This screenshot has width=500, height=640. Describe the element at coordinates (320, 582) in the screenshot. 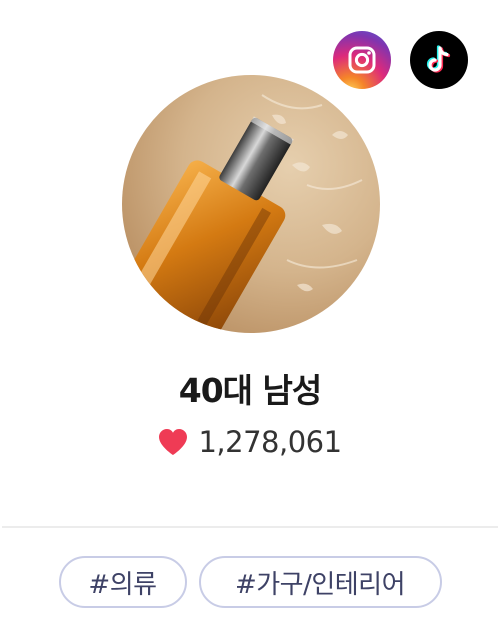

I see `tag-chip: #가구/인테리어` at that location.